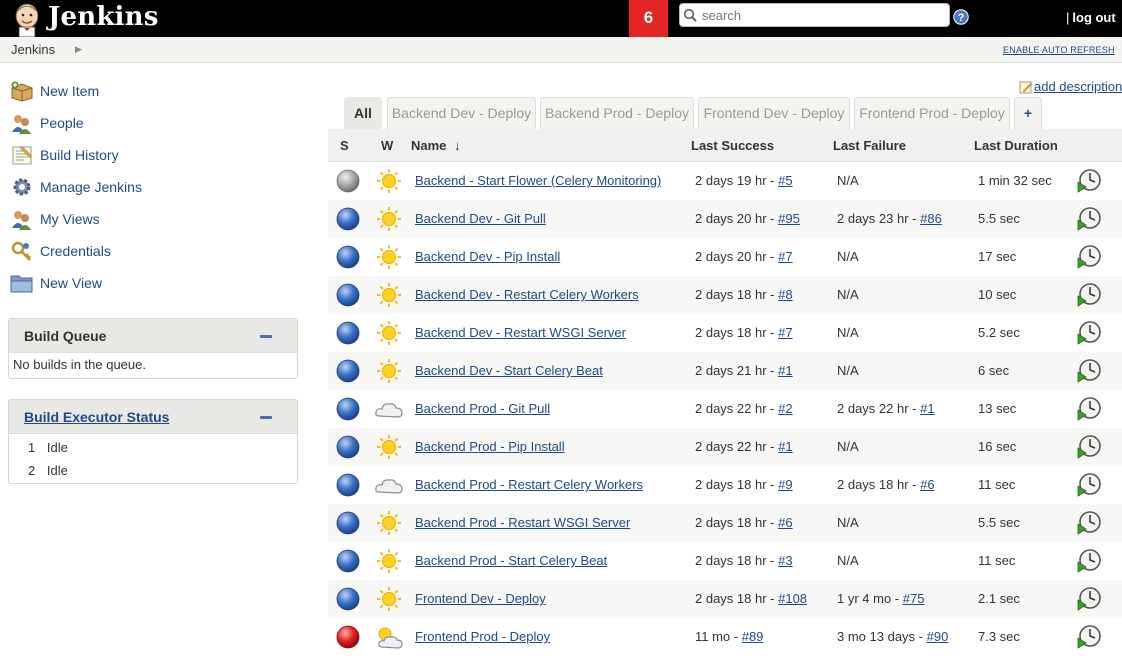 The width and height of the screenshot is (1122, 656). Describe the element at coordinates (348, 181) in the screenshot. I see `build-status-grey-icon` at that location.